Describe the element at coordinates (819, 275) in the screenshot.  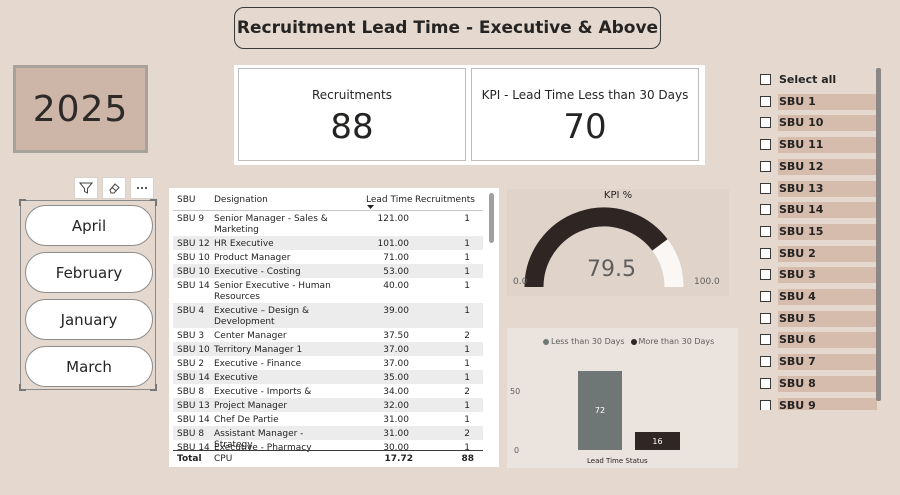
I see `sbu-item: SBU 3` at that location.